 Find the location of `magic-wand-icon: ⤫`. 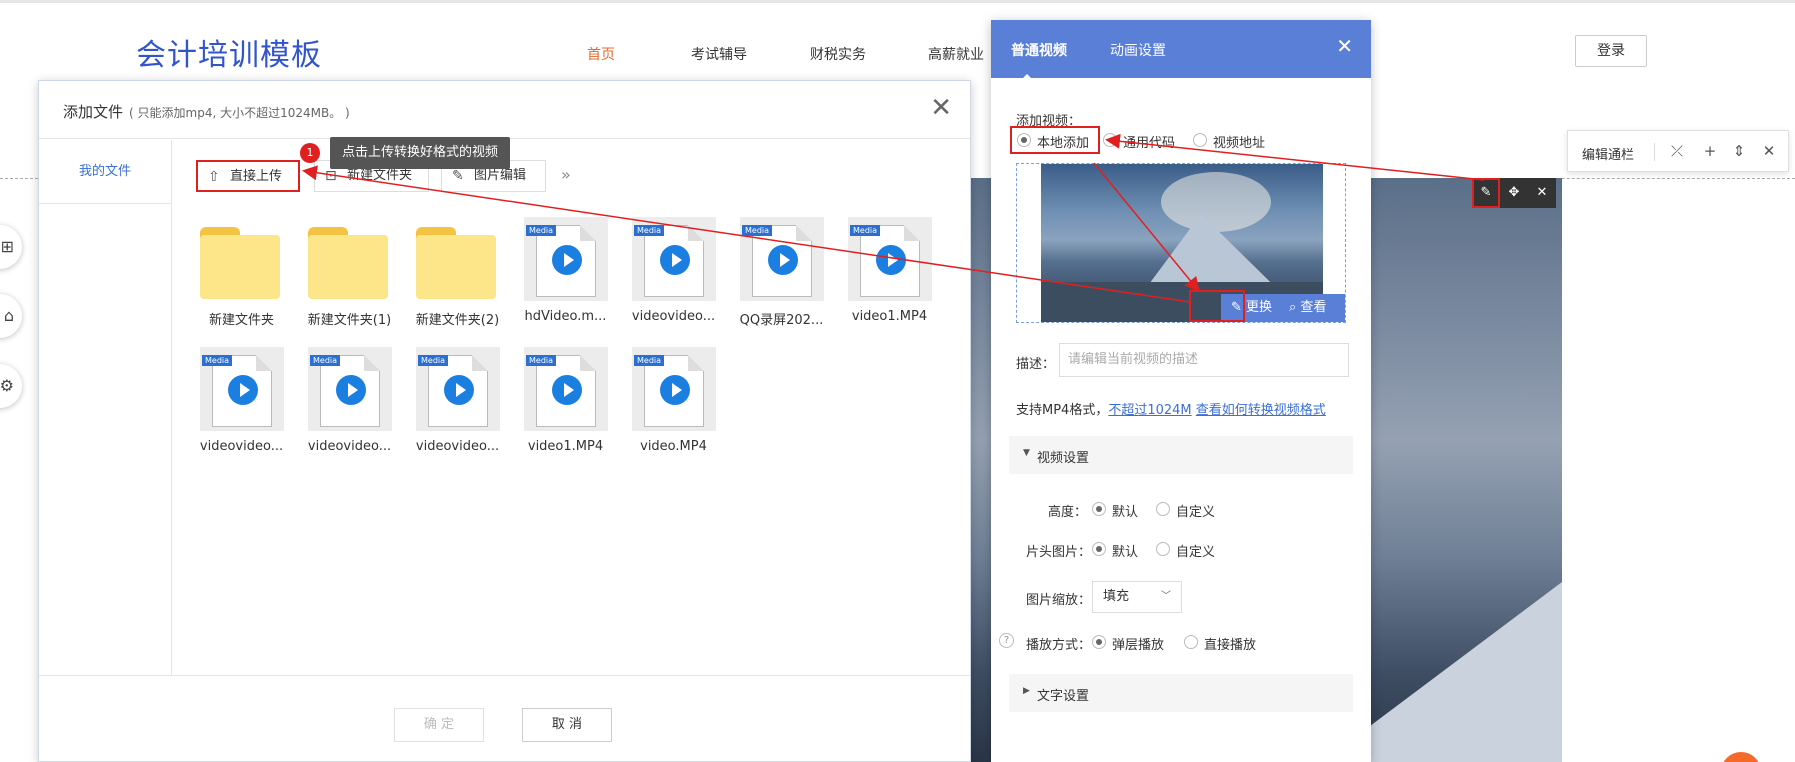

magic-wand-icon: ⤫ is located at coordinates (1677, 151).